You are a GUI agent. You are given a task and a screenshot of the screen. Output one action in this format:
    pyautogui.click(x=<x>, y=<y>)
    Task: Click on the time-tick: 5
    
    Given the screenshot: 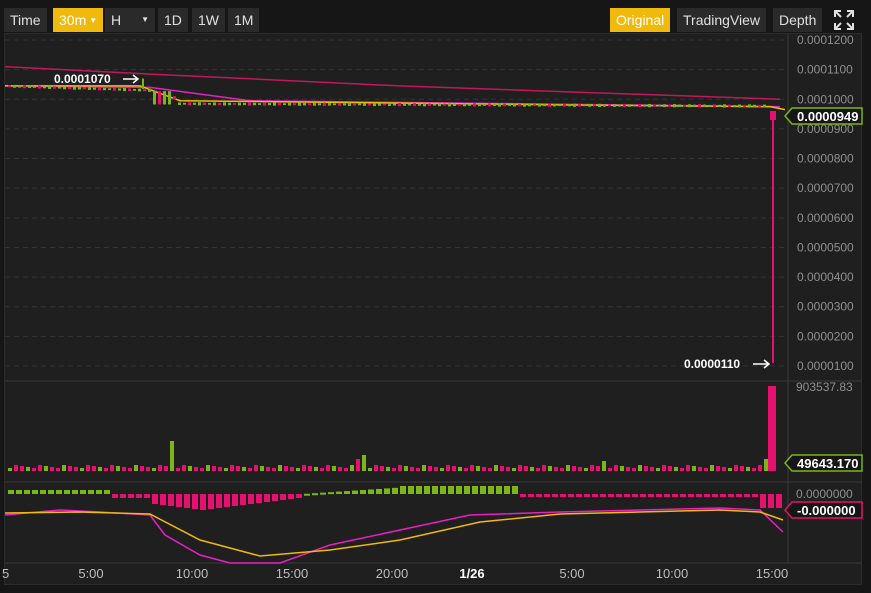 What is the action you would take?
    pyautogui.click(x=5, y=573)
    